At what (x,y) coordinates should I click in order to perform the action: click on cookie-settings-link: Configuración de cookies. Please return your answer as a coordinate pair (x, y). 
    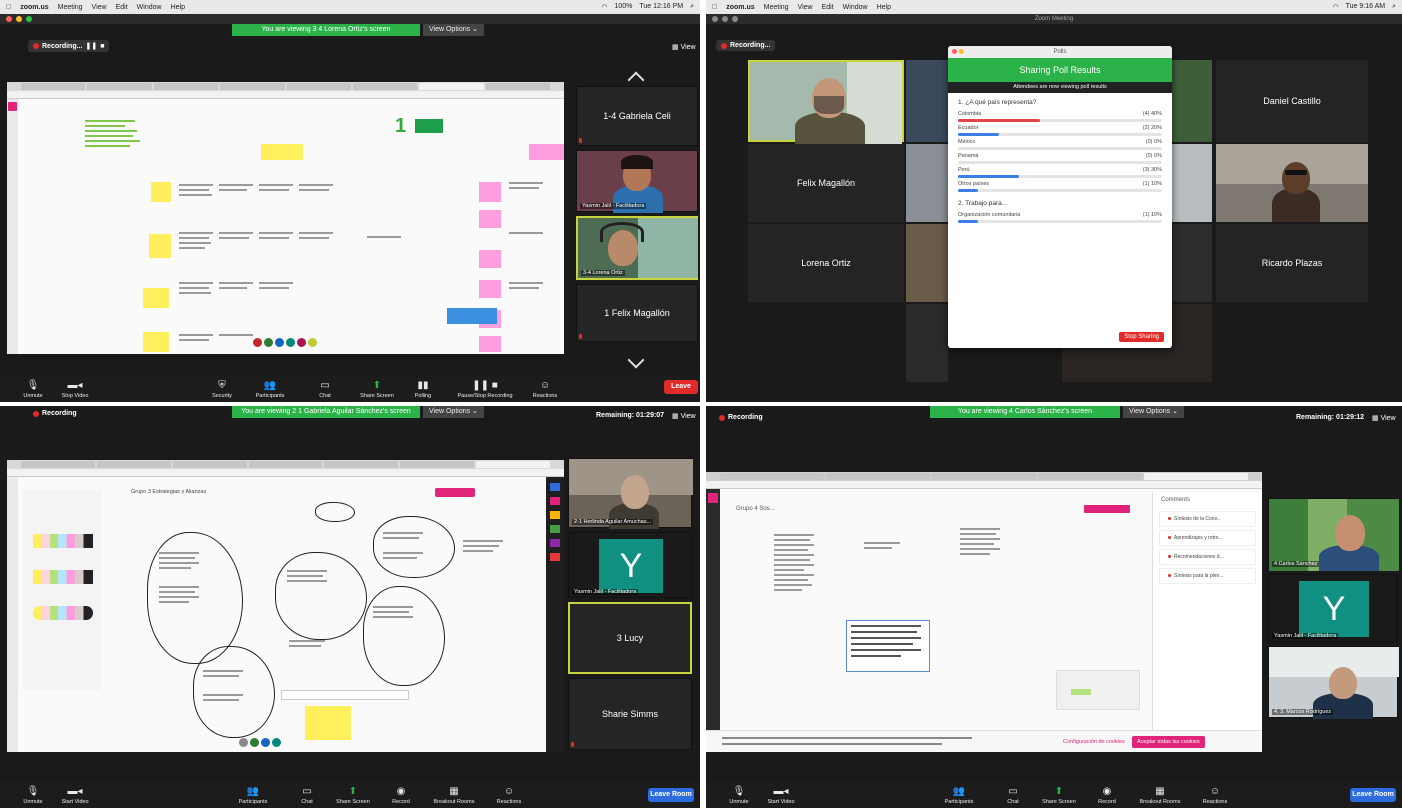
    Looking at the image, I should click on (1094, 742).